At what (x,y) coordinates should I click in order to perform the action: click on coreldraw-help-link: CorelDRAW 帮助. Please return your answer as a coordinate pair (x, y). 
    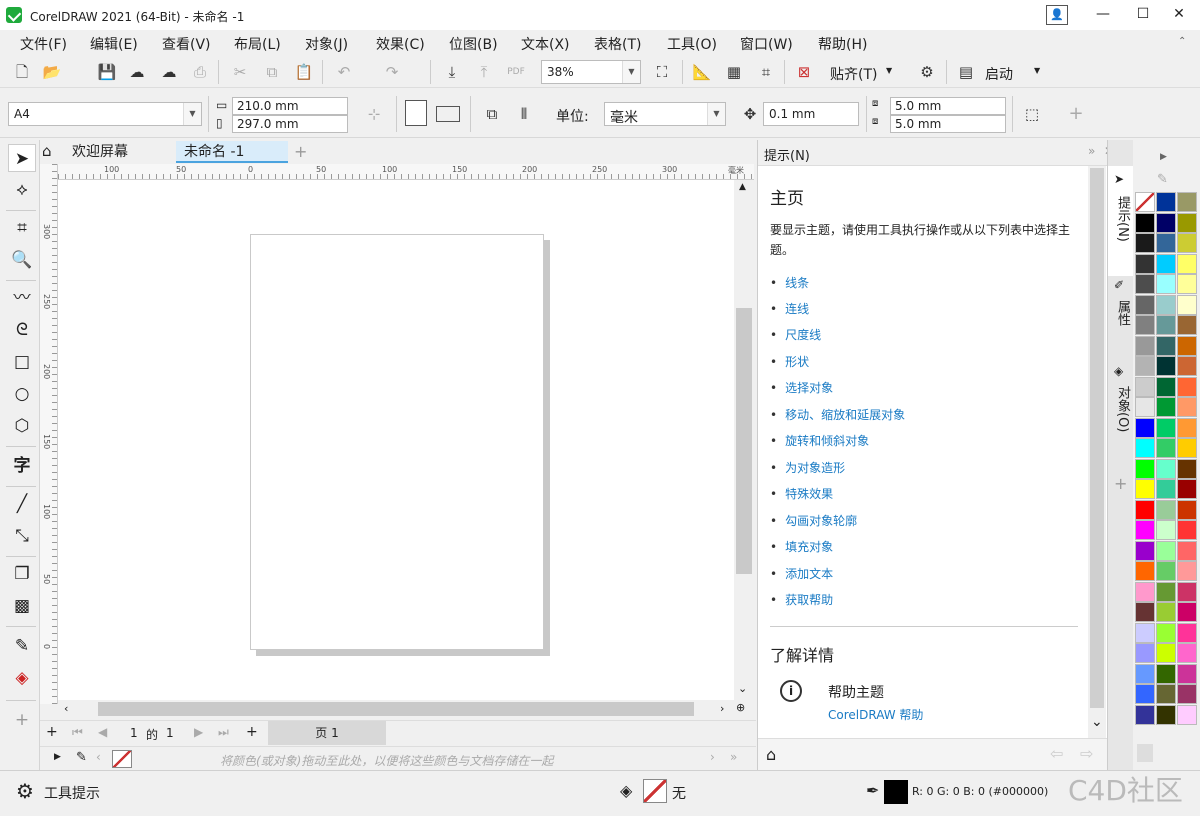
    Looking at the image, I should click on (875, 714).